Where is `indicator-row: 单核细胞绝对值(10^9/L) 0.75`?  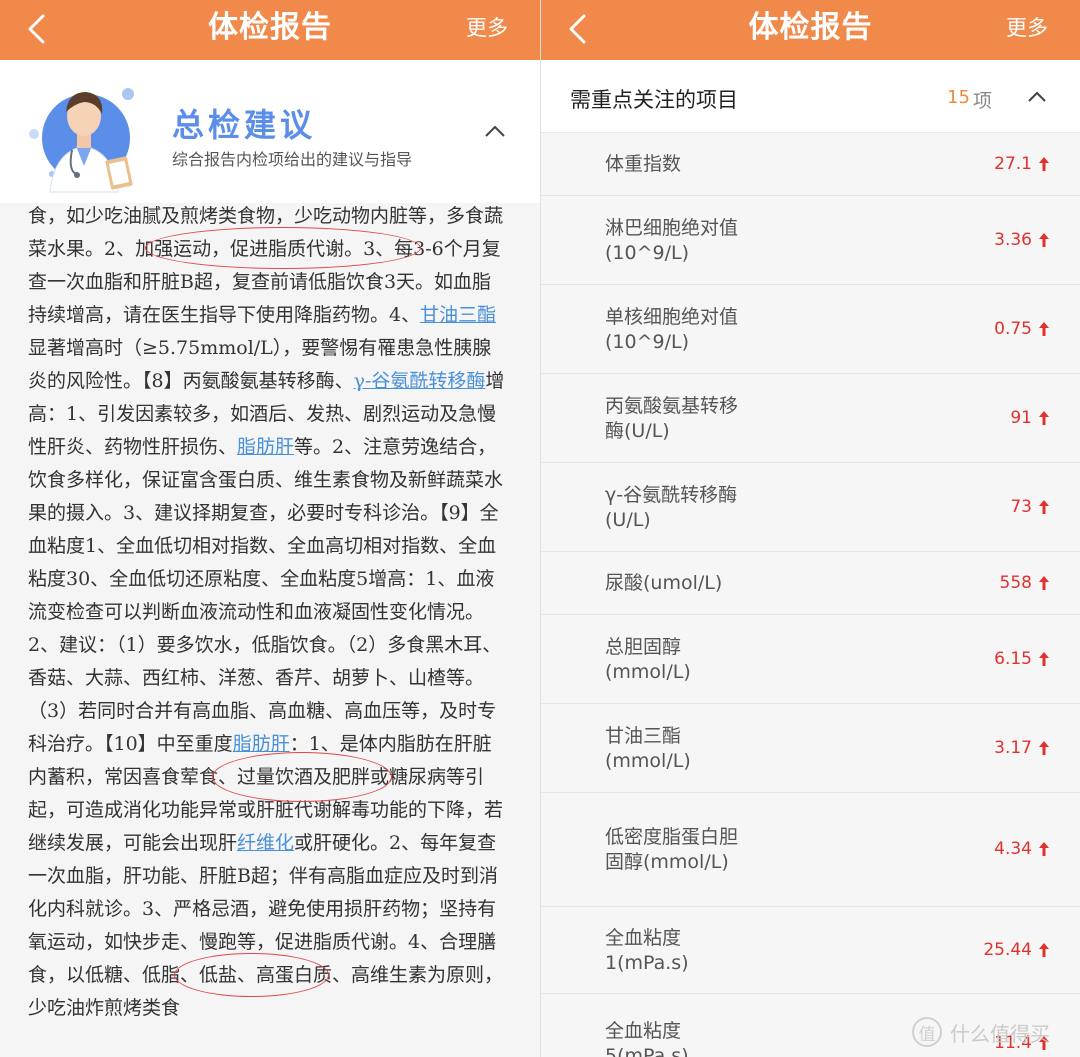 indicator-row: 单核细胞绝对值(10^9/L) 0.75 is located at coordinates (810, 329).